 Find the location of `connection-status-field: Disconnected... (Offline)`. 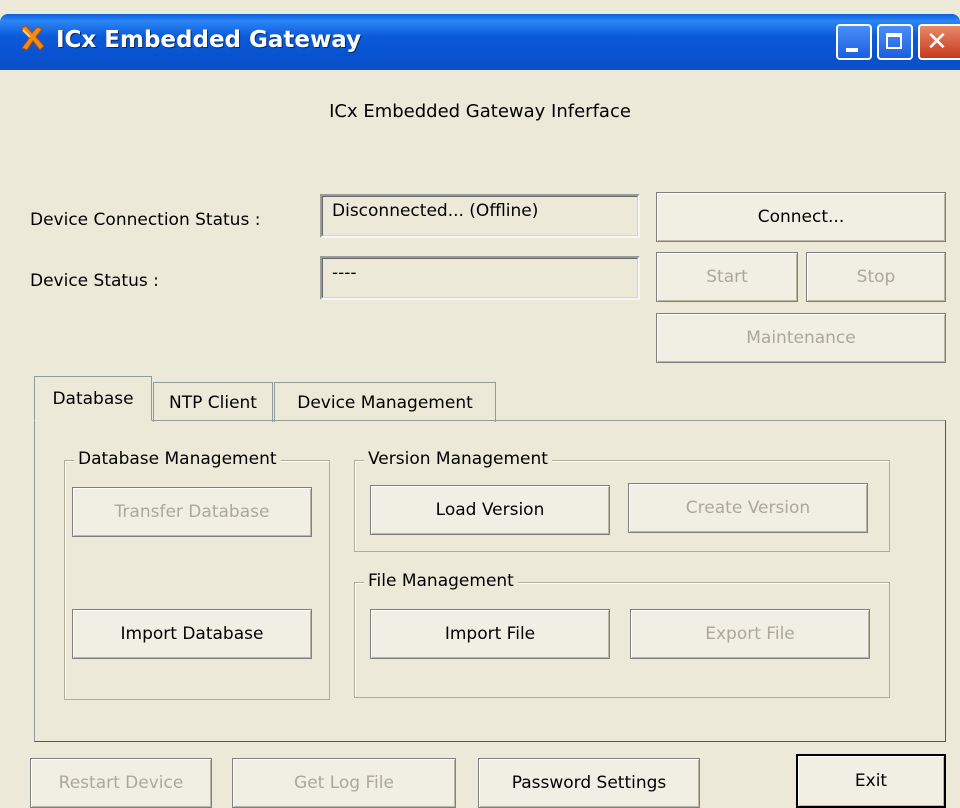

connection-status-field: Disconnected... (Offline) is located at coordinates (480, 216).